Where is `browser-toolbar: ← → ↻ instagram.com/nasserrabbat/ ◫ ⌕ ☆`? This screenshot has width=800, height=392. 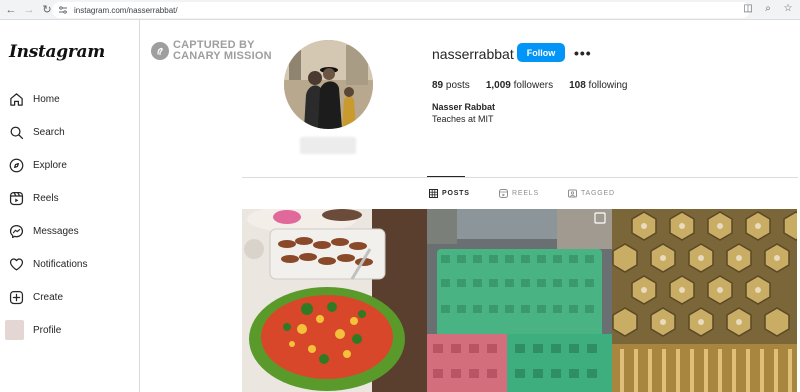 browser-toolbar: ← → ↻ instagram.com/nasserrabbat/ ◫ ⌕ ☆ is located at coordinates (400, 10).